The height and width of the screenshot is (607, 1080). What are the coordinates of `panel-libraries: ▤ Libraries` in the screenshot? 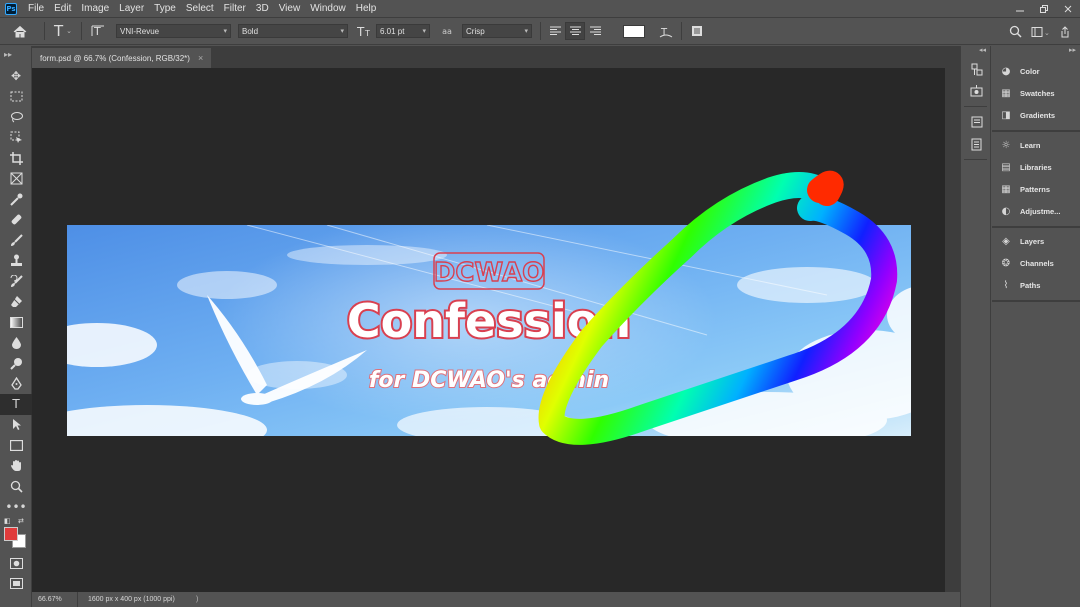 It's located at (1036, 167).